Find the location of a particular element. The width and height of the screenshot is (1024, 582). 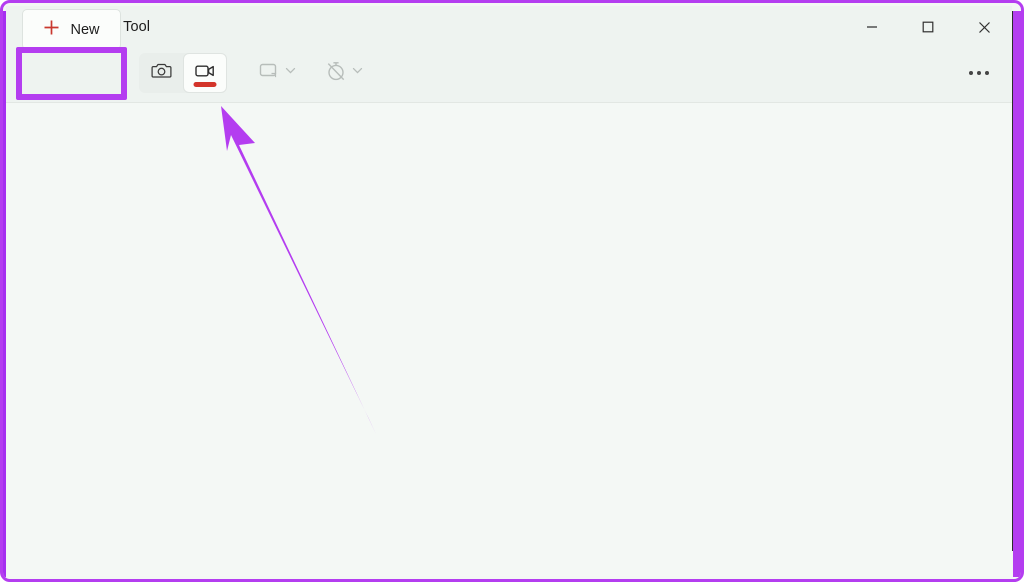

delay-dropdown is located at coordinates (344, 73).